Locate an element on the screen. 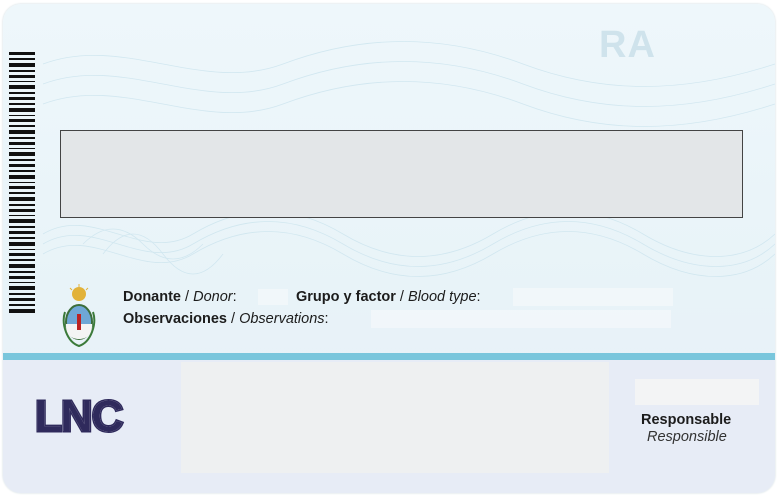 This screenshot has width=778, height=497. blood-type-label: Grupo y factor / Blood type: is located at coordinates (388, 297).